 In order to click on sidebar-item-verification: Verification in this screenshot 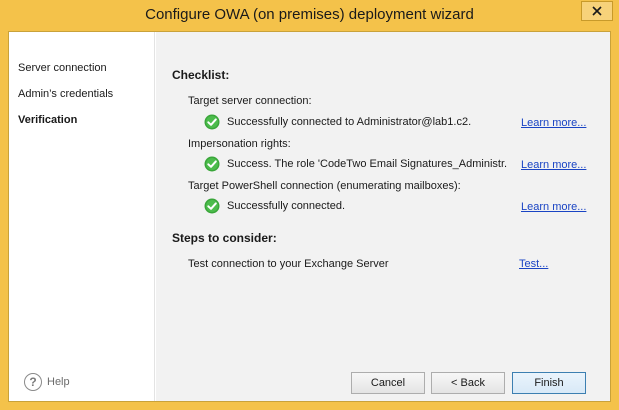, I will do `click(47, 120)`.